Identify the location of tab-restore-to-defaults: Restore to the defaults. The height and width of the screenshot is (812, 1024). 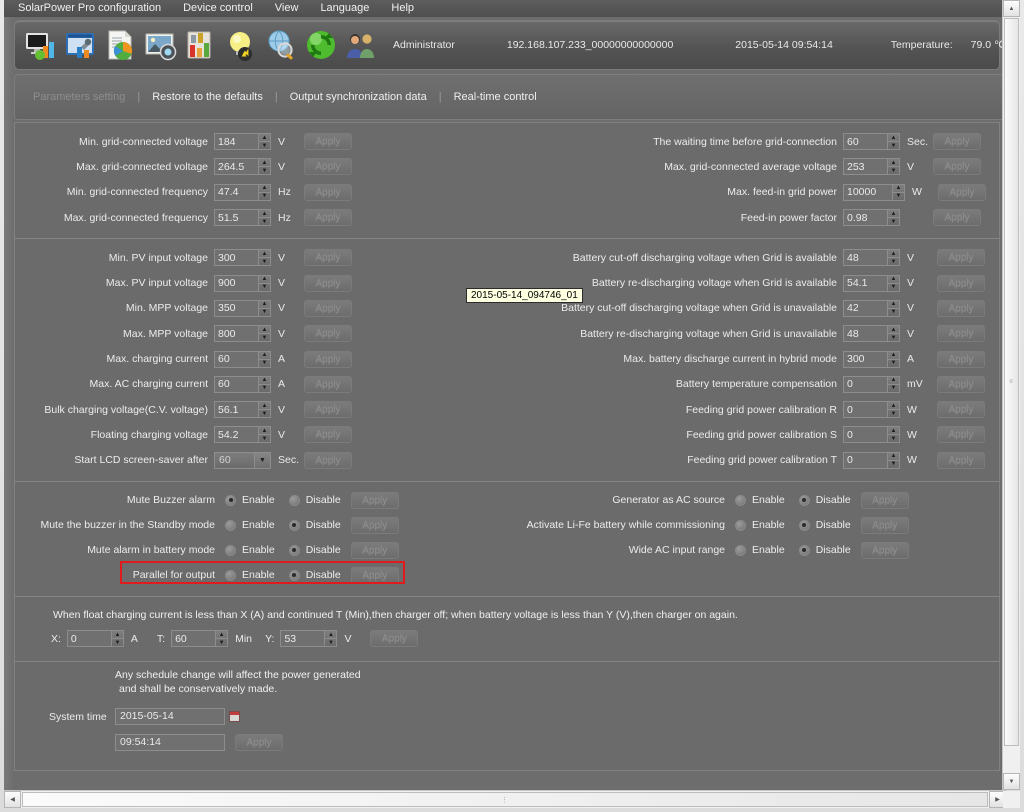
(207, 97).